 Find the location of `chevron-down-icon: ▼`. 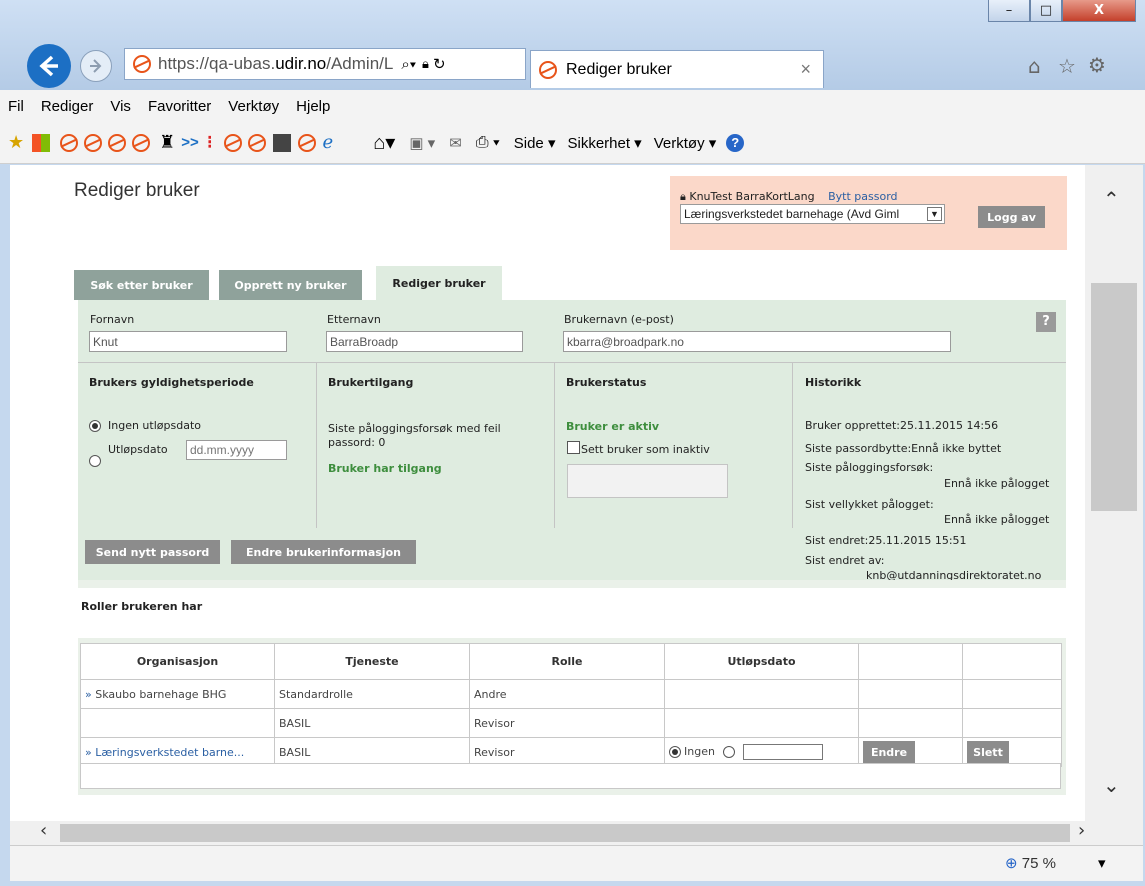

chevron-down-icon: ▼ is located at coordinates (934, 214).